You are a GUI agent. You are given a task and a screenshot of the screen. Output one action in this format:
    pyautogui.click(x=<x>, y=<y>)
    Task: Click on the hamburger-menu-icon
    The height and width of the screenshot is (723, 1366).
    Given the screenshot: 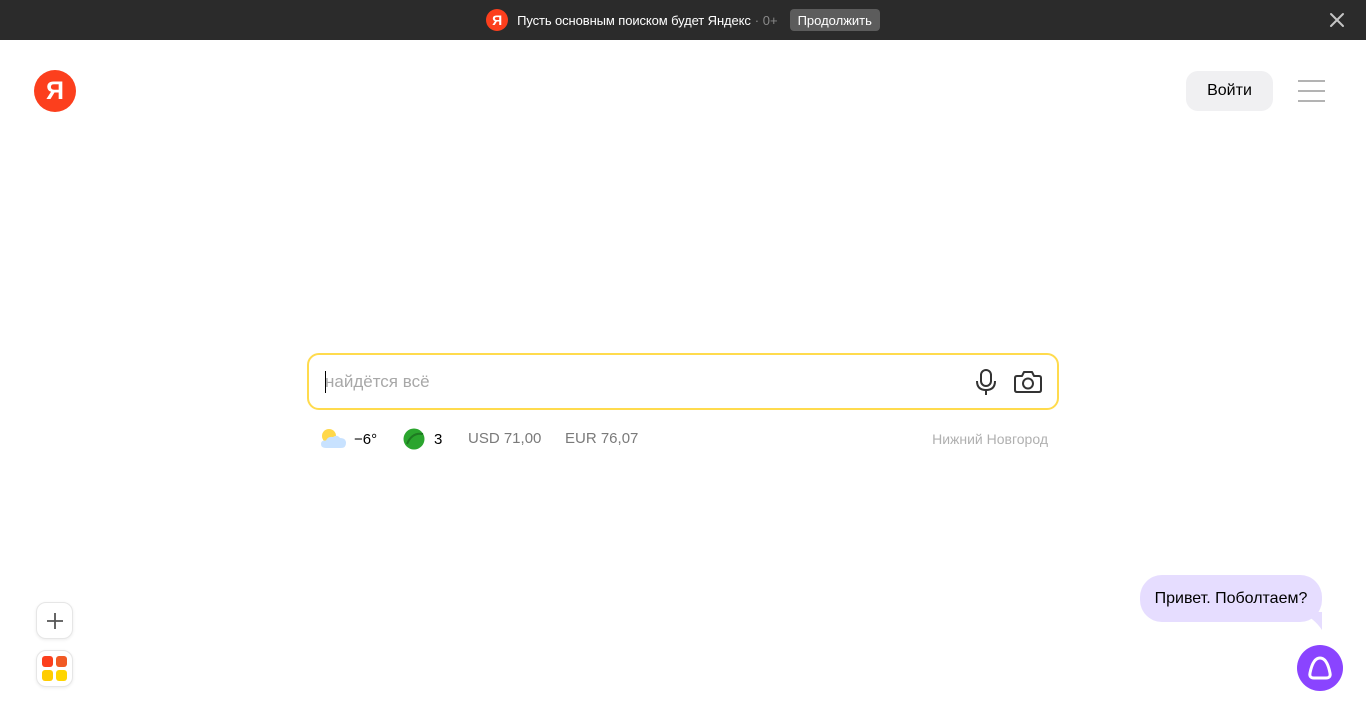 What is the action you would take?
    pyautogui.click(x=1311, y=91)
    